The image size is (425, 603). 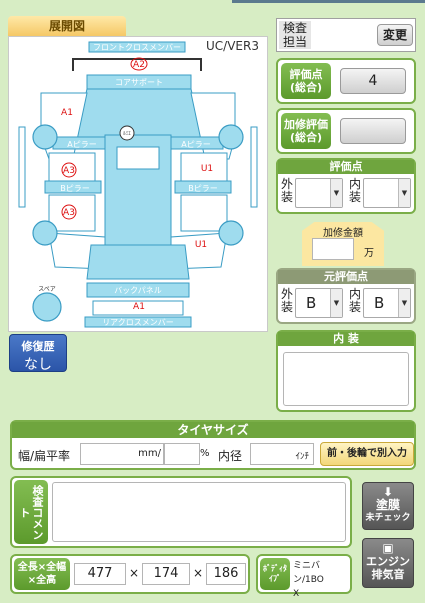 I want to click on part-right-rear-door, so click(x=204, y=213).